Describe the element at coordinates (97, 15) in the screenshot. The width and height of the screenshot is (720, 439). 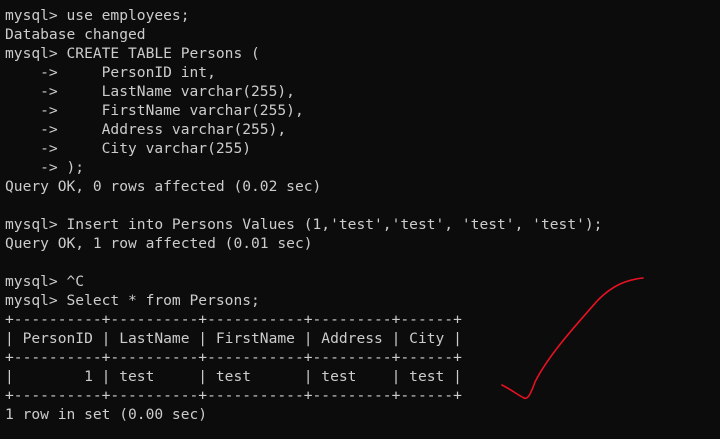
I see `terminal-line: mysql> use employees;` at that location.